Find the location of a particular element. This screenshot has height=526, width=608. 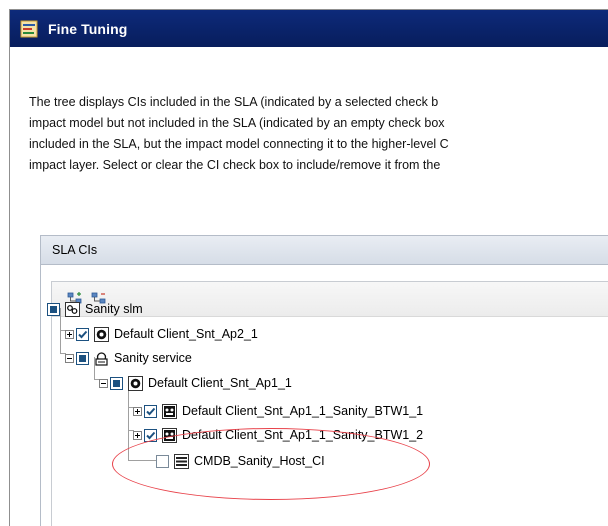

tree-node-client-ap1: Default Client_Snt_Ap1_1 is located at coordinates (195, 383).